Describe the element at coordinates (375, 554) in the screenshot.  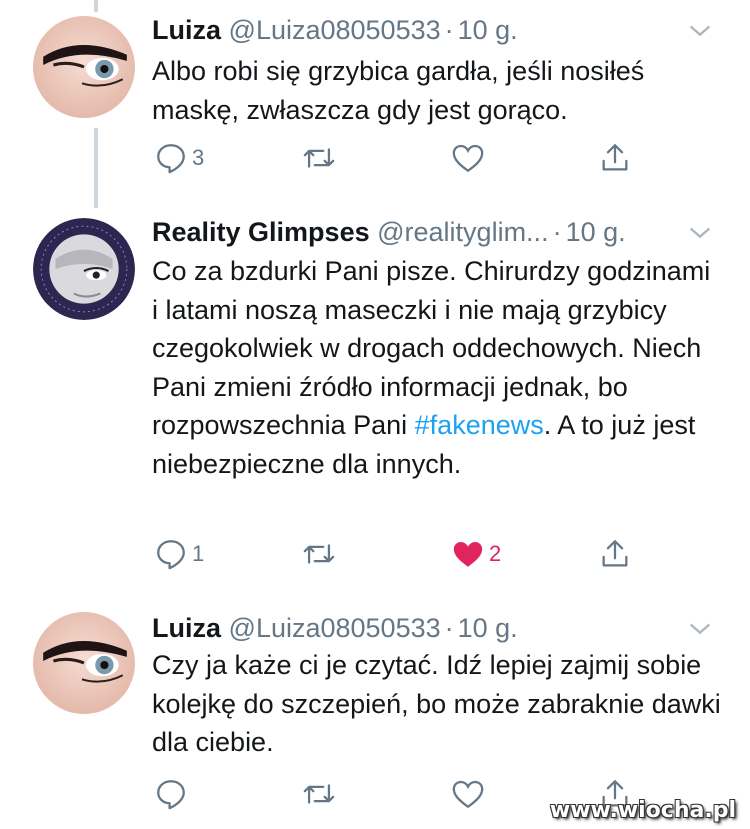
I see `tweet-actions: 1 2` at that location.